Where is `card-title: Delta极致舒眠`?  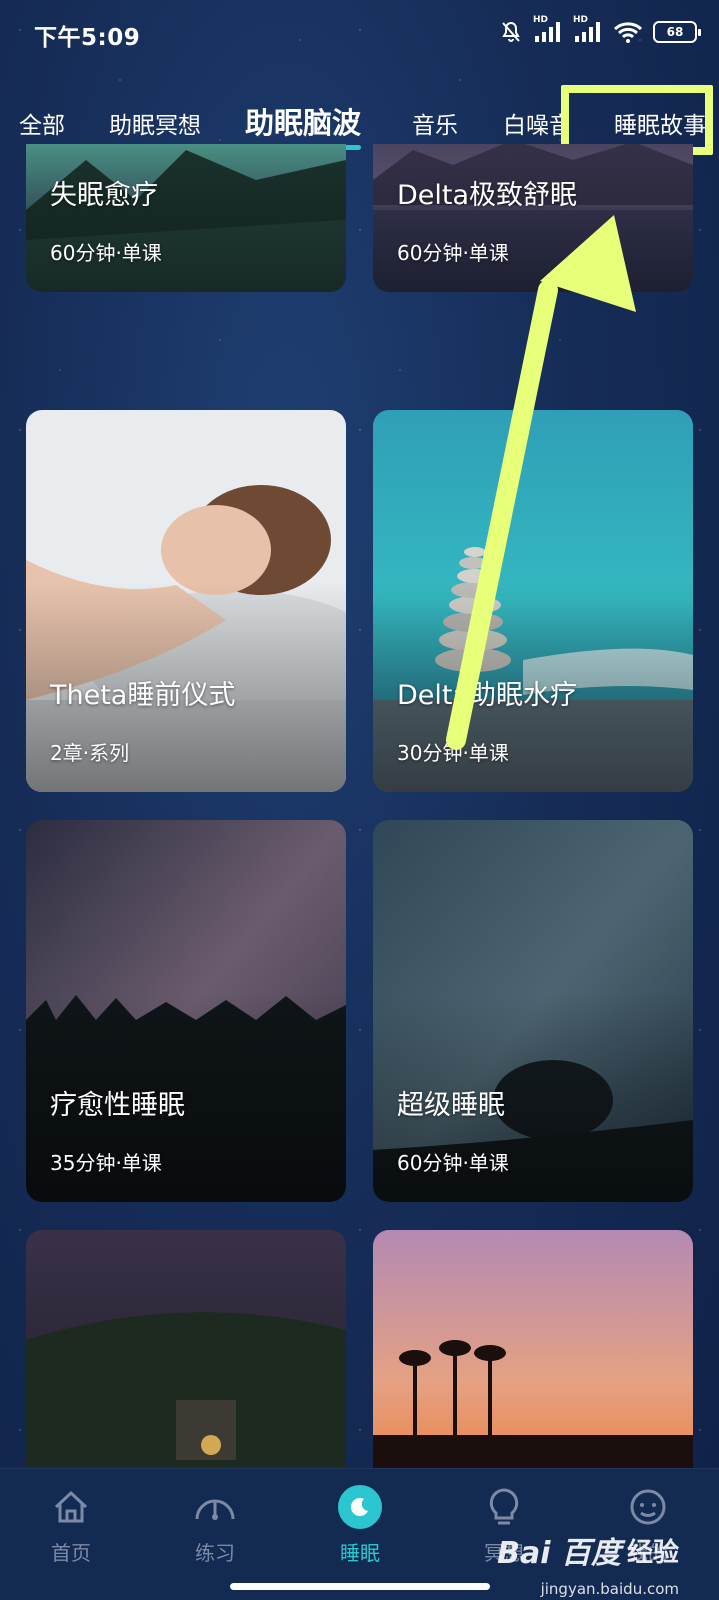 card-title: Delta极致舒眠 is located at coordinates (487, 195).